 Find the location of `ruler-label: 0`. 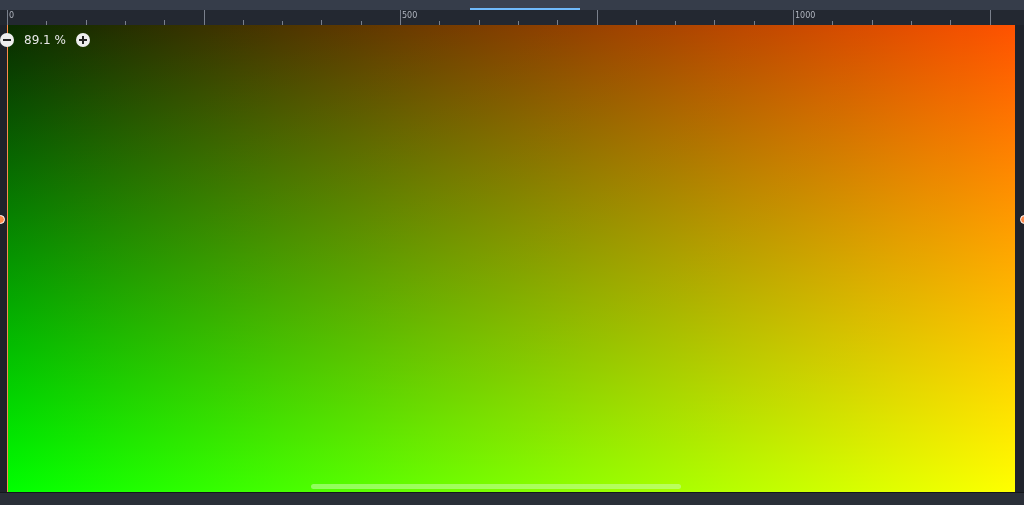

ruler-label: 0 is located at coordinates (12, 16).